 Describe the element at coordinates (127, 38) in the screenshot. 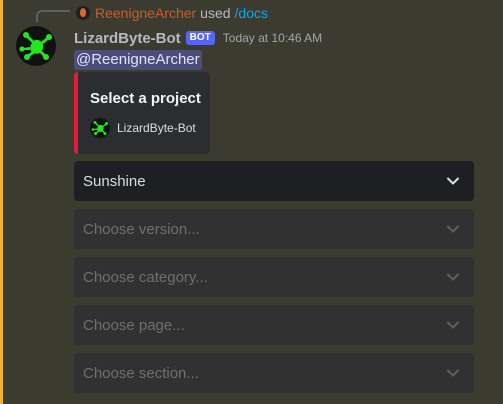

I see `bot-username: LizardByte-Bot` at that location.